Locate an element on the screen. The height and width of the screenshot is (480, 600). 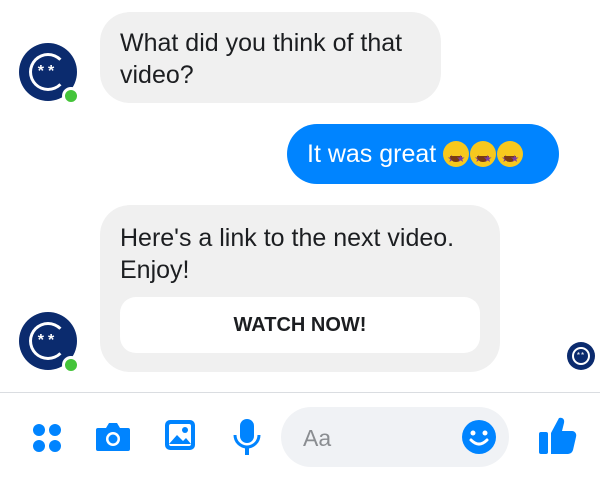
camera-icon is located at coordinates (113, 436).